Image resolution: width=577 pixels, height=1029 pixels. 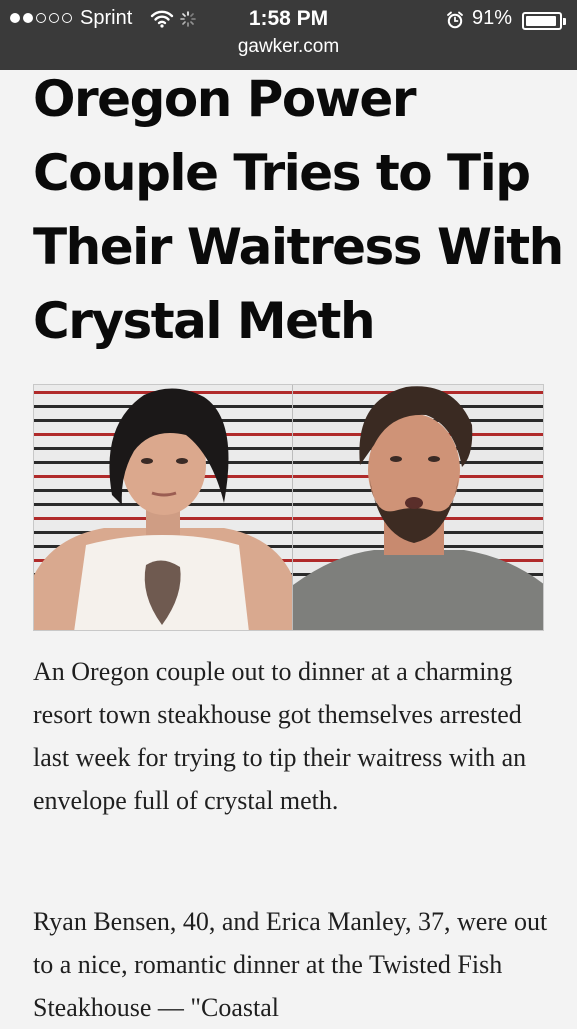 I want to click on battery-nub, so click(x=564, y=21).